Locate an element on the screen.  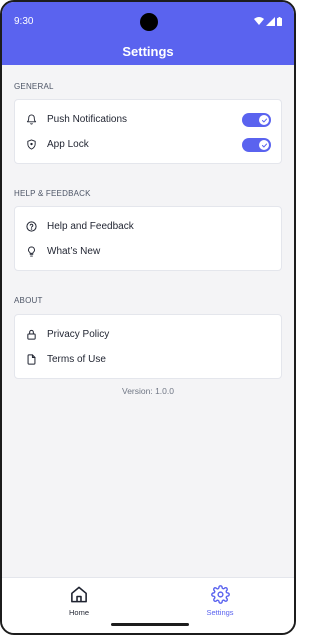
privacy-policy-label: Privacy Policy is located at coordinates (78, 334).